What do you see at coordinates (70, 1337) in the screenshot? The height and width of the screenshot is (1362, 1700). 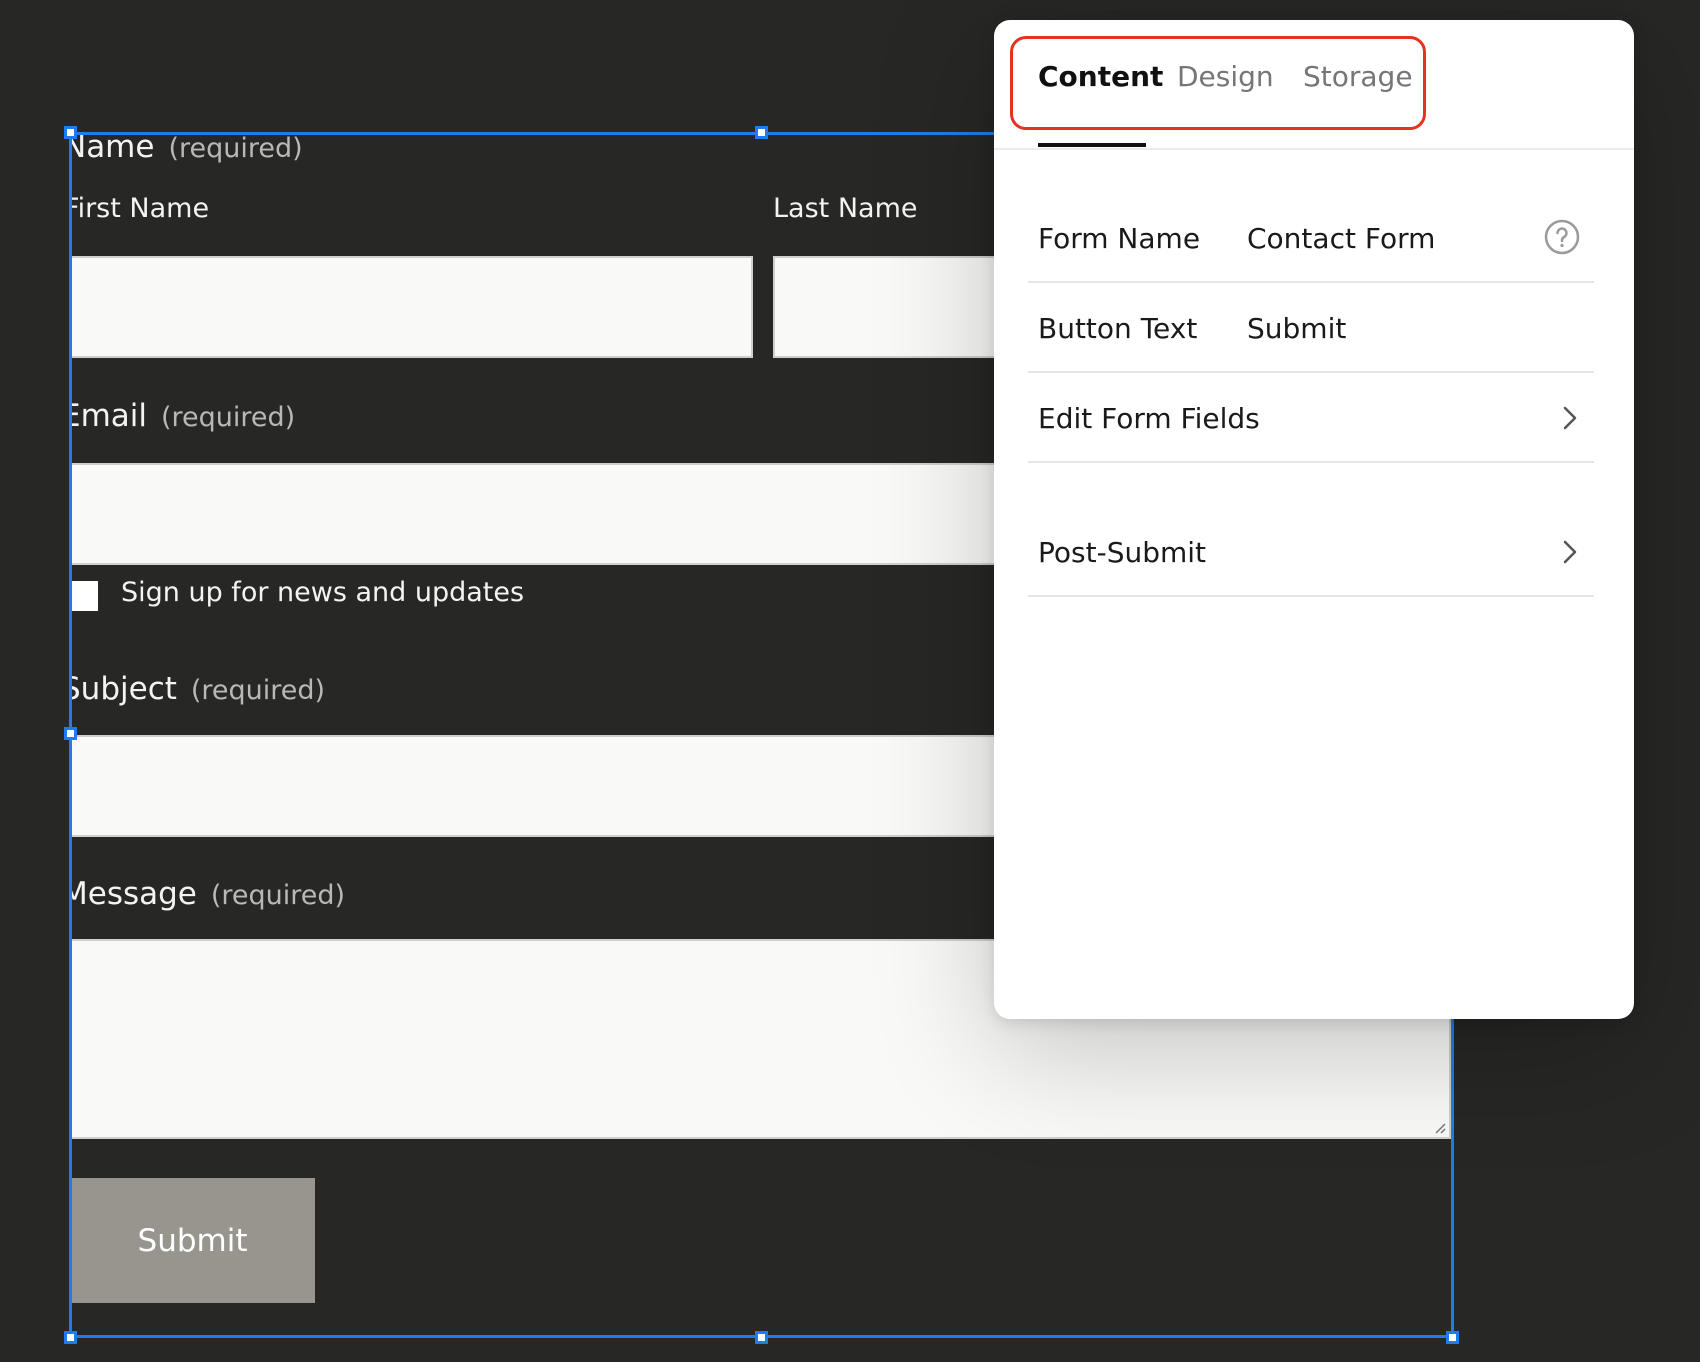 I see `resize-handle-bottom-left` at bounding box center [70, 1337].